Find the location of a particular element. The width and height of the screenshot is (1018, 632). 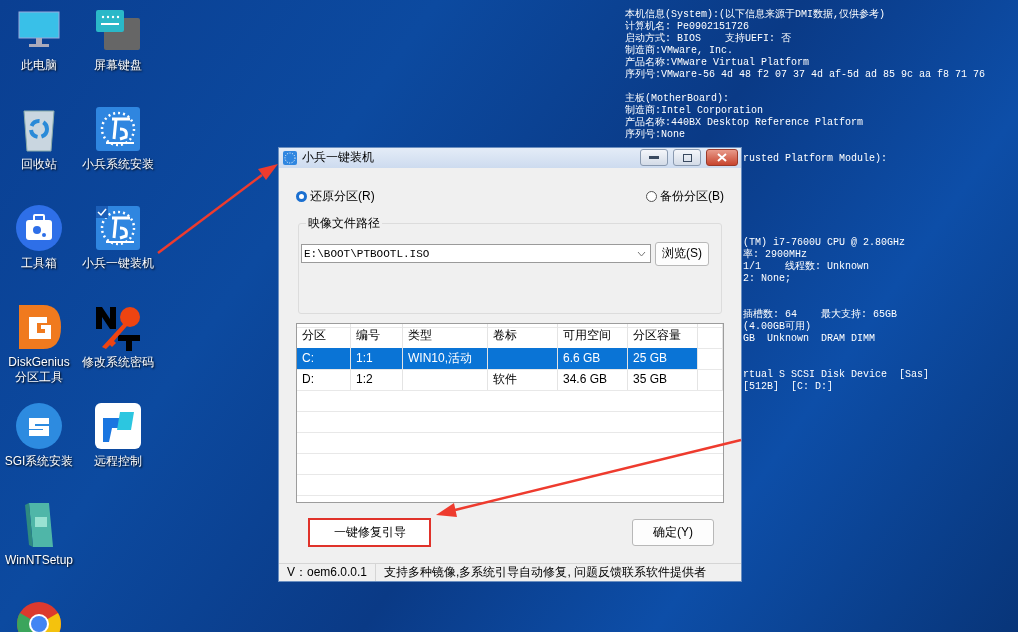

maximize-icon is located at coordinates (687, 157).